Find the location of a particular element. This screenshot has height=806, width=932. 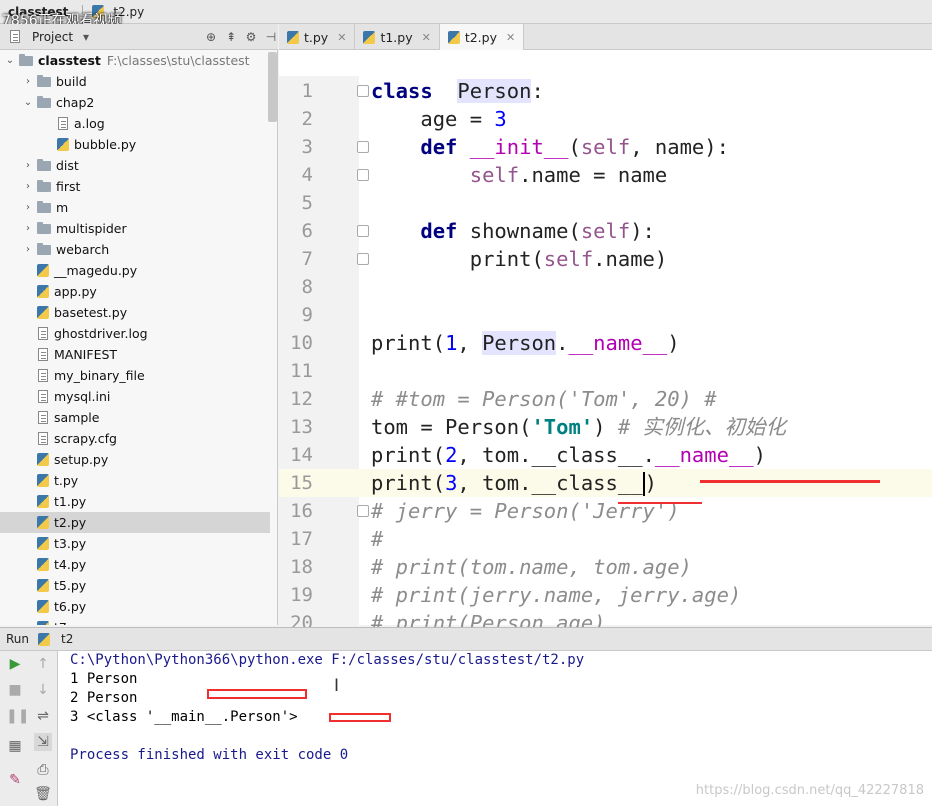

code-line: 5 is located at coordinates (605, 203).